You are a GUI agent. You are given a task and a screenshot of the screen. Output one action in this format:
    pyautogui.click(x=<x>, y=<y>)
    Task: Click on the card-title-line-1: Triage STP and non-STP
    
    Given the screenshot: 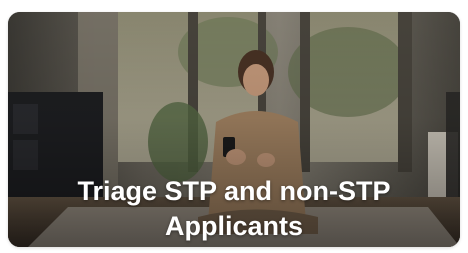 What is the action you would take?
    pyautogui.click(x=234, y=191)
    